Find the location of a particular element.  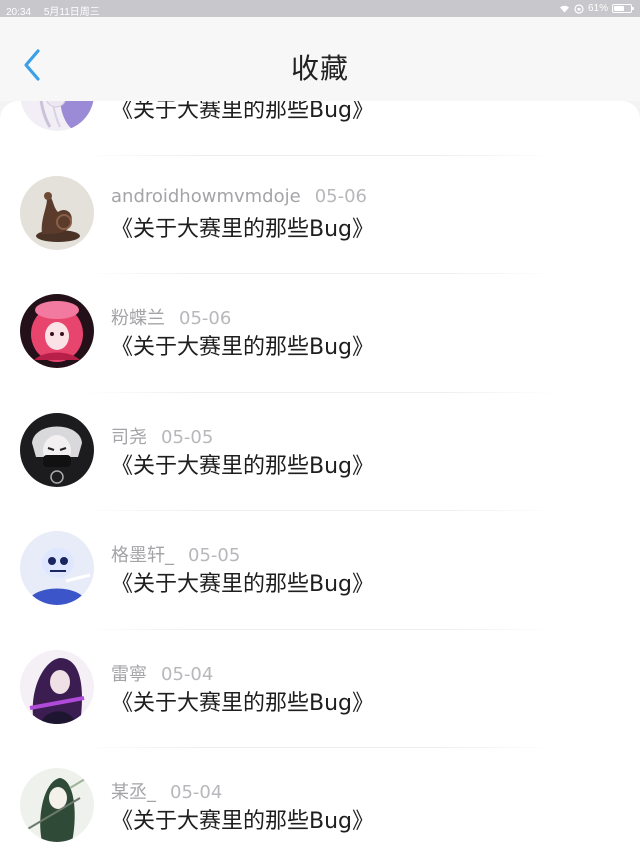

navigation-bar: 收藏 is located at coordinates (320, 59).